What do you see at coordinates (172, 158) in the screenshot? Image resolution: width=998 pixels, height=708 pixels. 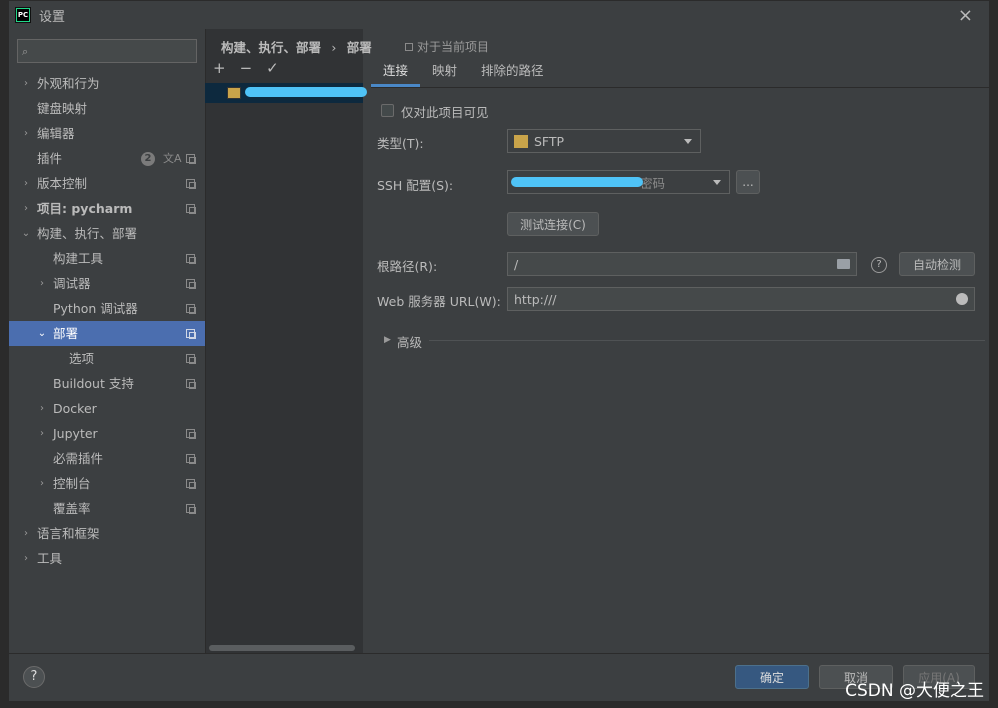 I see `translate-icon: 文A` at bounding box center [172, 158].